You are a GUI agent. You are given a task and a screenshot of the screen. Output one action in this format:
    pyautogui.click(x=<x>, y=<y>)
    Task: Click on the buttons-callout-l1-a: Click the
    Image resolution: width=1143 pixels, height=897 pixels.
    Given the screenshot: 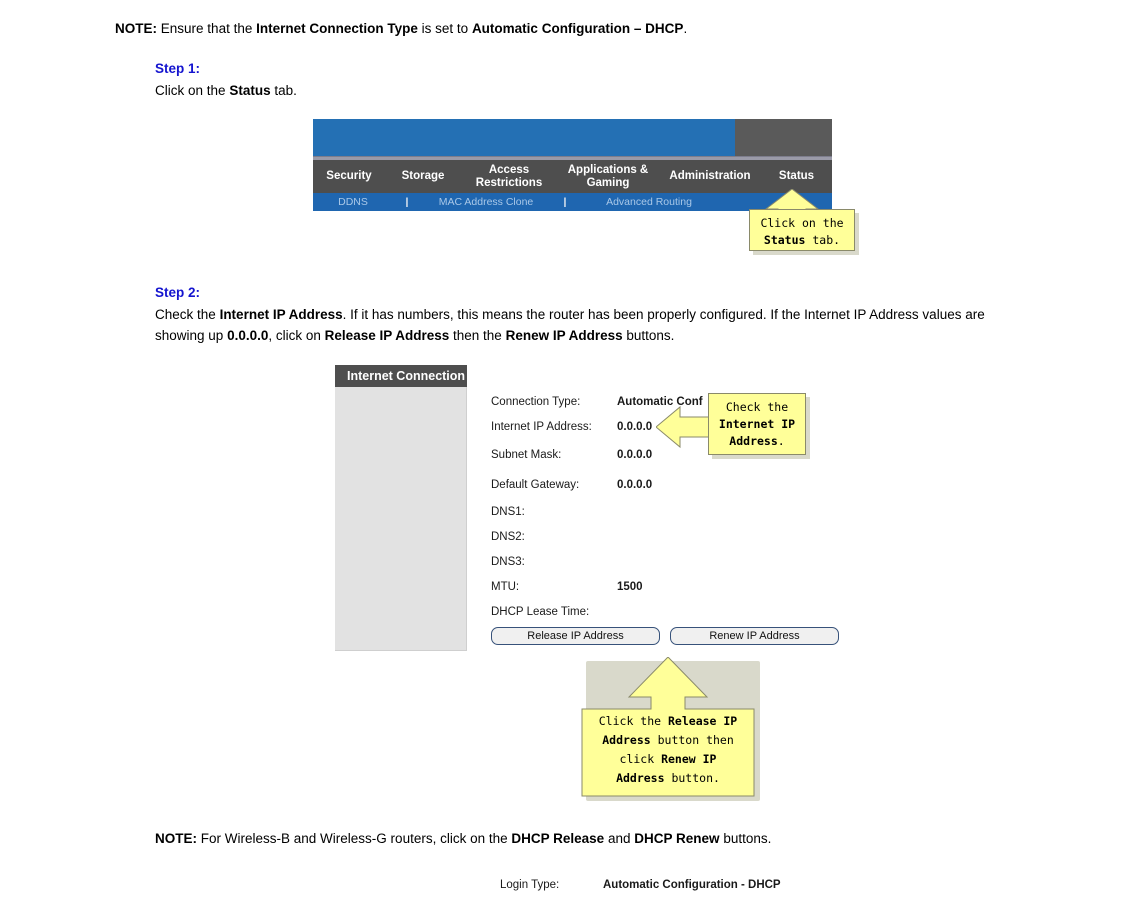 What is the action you would take?
    pyautogui.click(x=633, y=721)
    